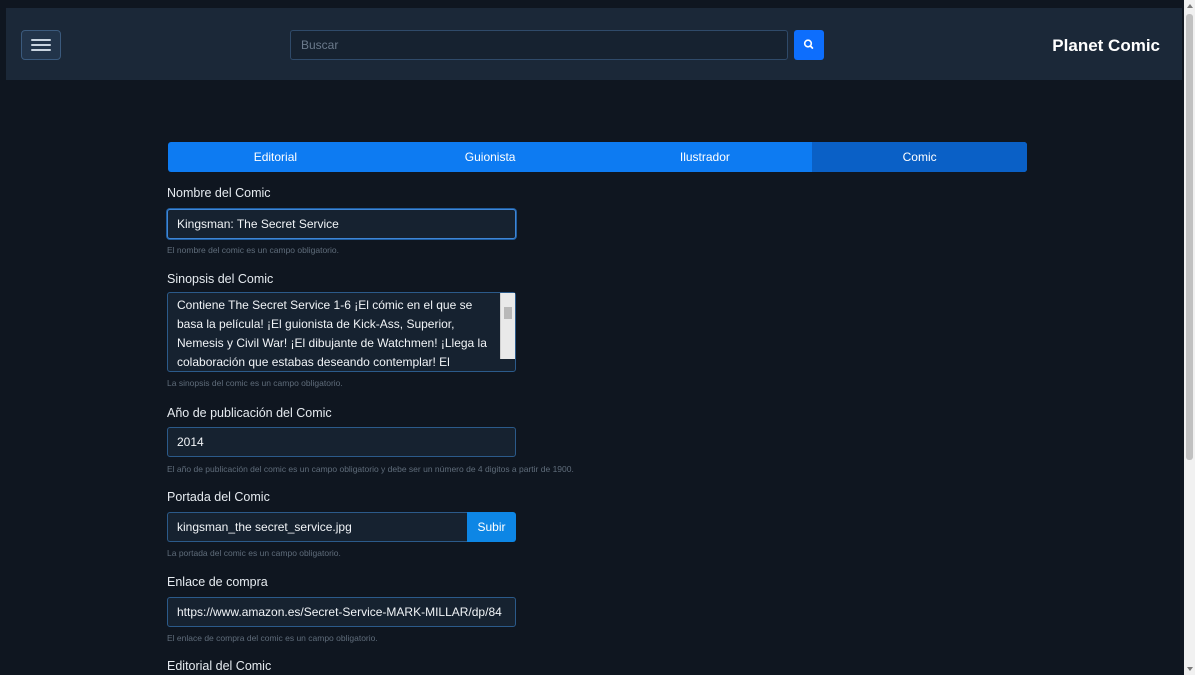 The image size is (1195, 675). I want to click on search-button, so click(809, 45).